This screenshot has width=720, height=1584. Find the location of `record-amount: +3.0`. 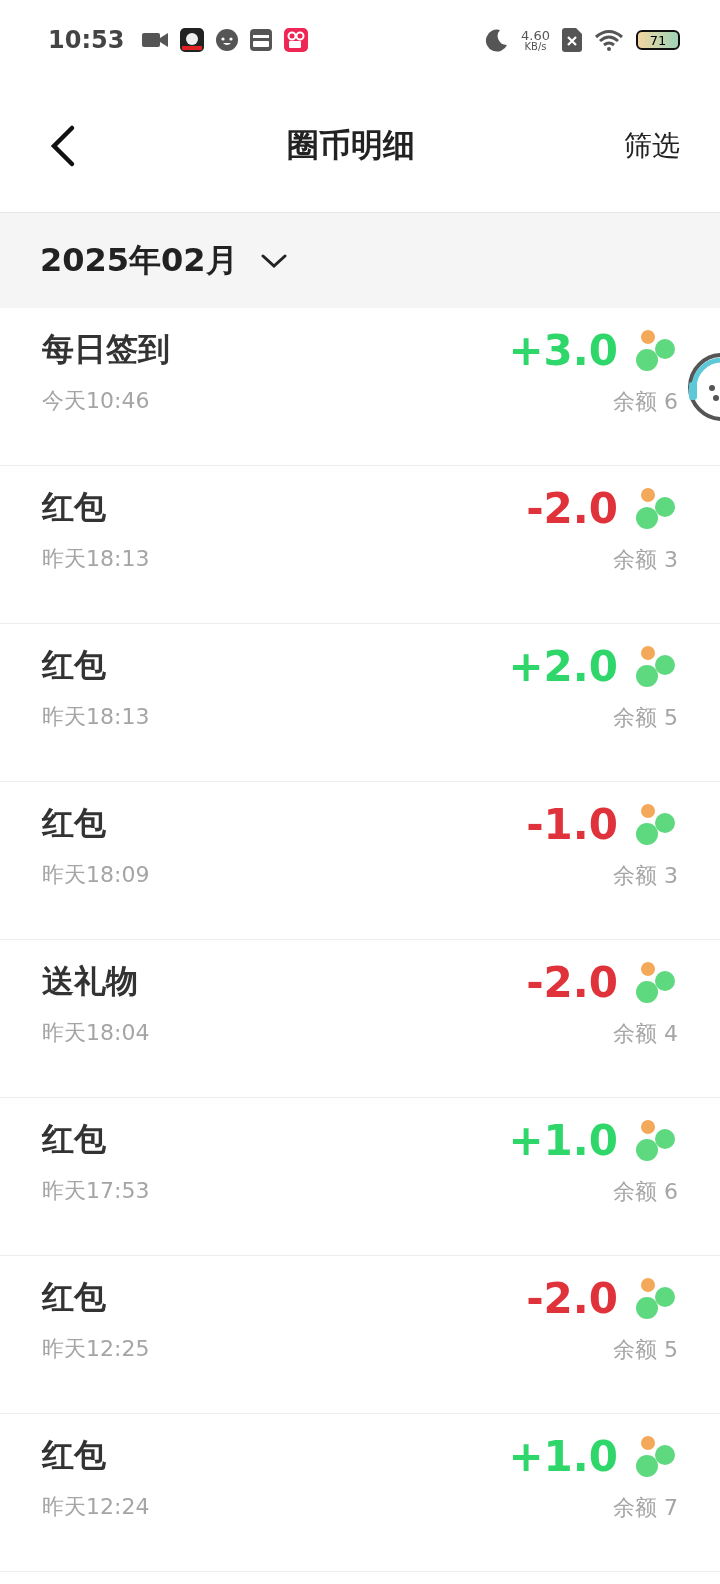

record-amount: +3.0 is located at coordinates (563, 350).